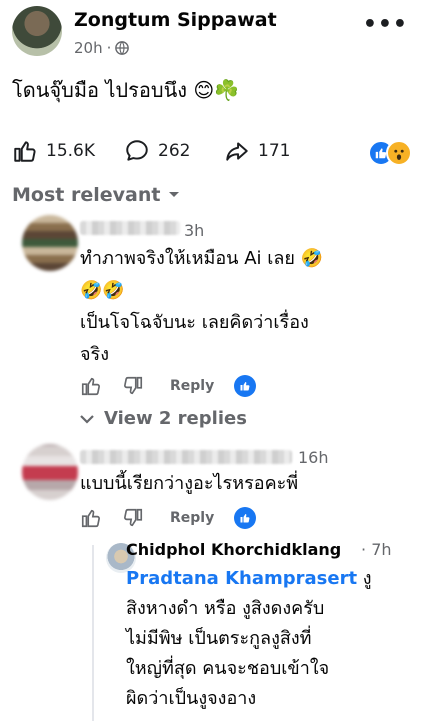  Describe the element at coordinates (212, 154) in the screenshot. I see `post-actions: 15.6K 262 171` at that location.